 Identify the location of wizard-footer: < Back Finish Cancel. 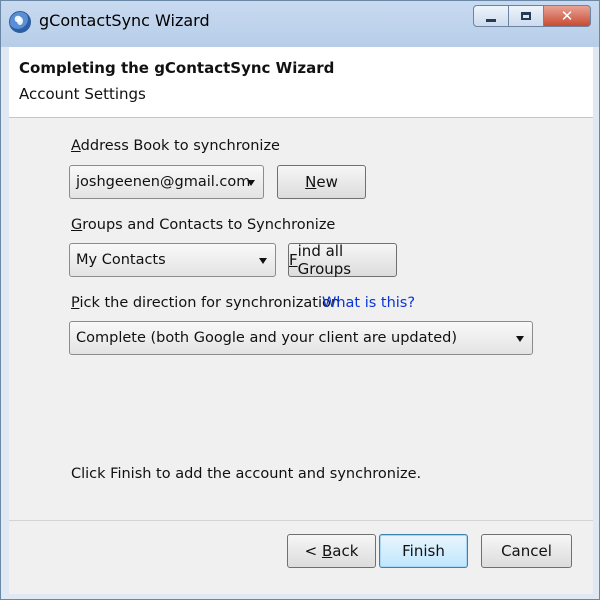
(301, 557).